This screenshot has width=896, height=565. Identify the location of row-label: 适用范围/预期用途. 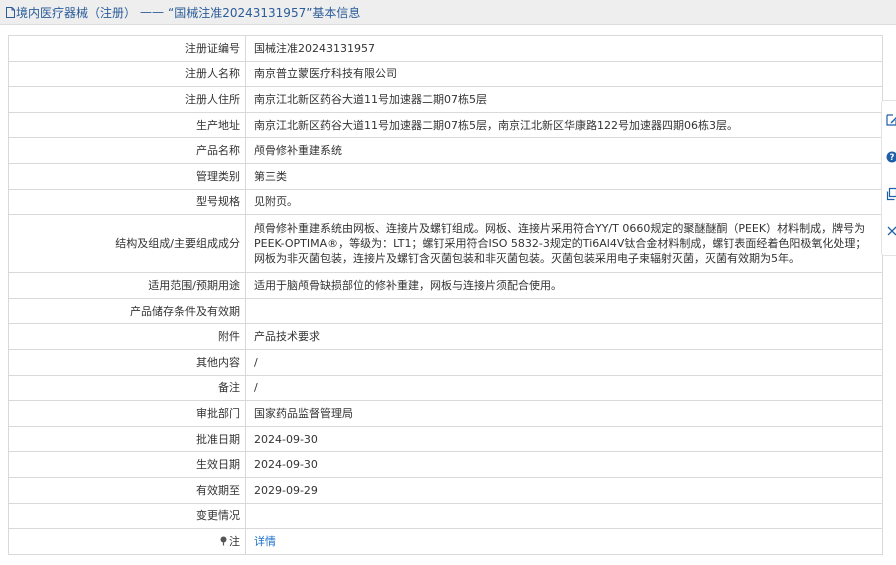
(127, 285).